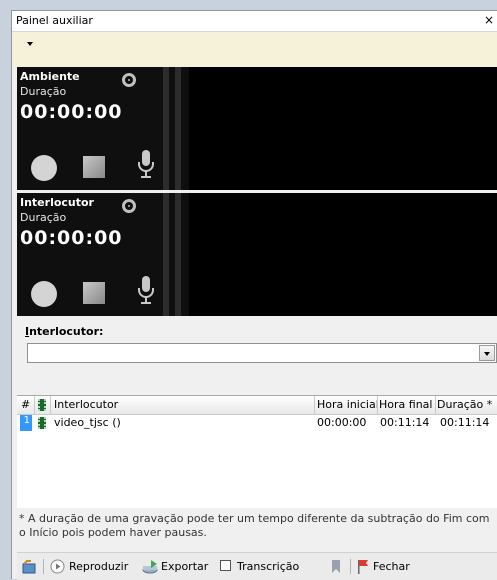 Image resolution: width=497 pixels, height=580 pixels. Describe the element at coordinates (26, 423) in the screenshot. I see `row-number: 1` at that location.